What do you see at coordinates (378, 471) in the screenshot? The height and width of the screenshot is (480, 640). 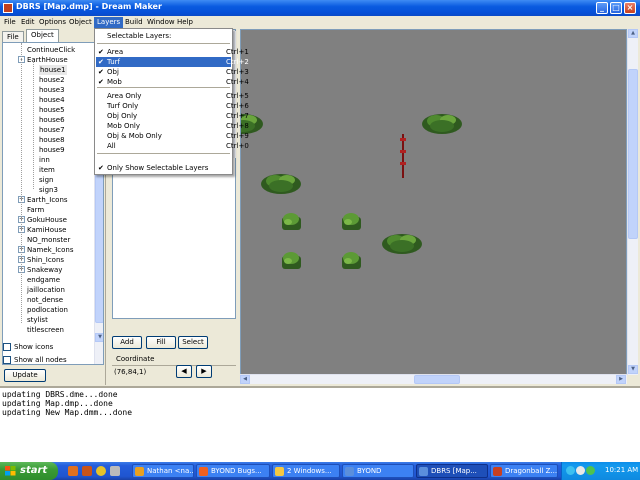 I see `taskbar-button: BYOND` at bounding box center [378, 471].